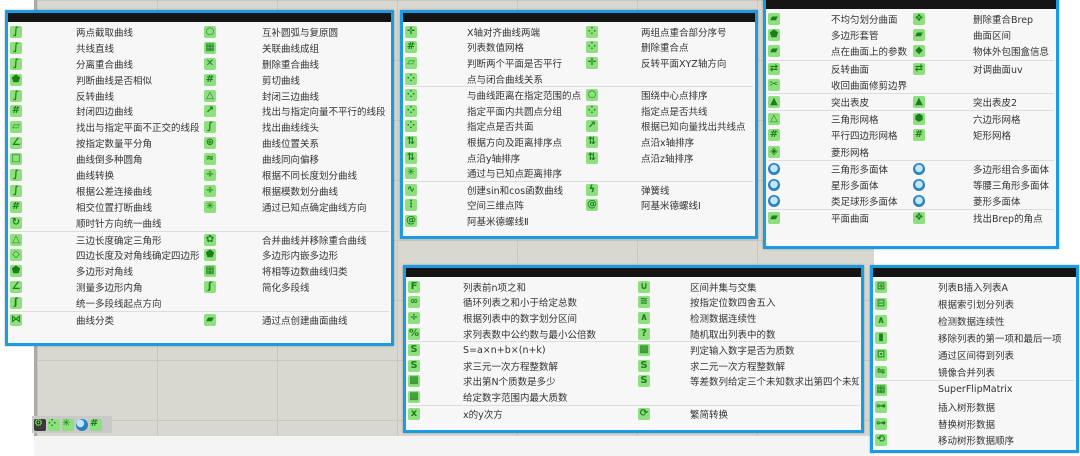  What do you see at coordinates (210, 287) in the screenshot?
I see `polyline-icon: ʃ` at bounding box center [210, 287].